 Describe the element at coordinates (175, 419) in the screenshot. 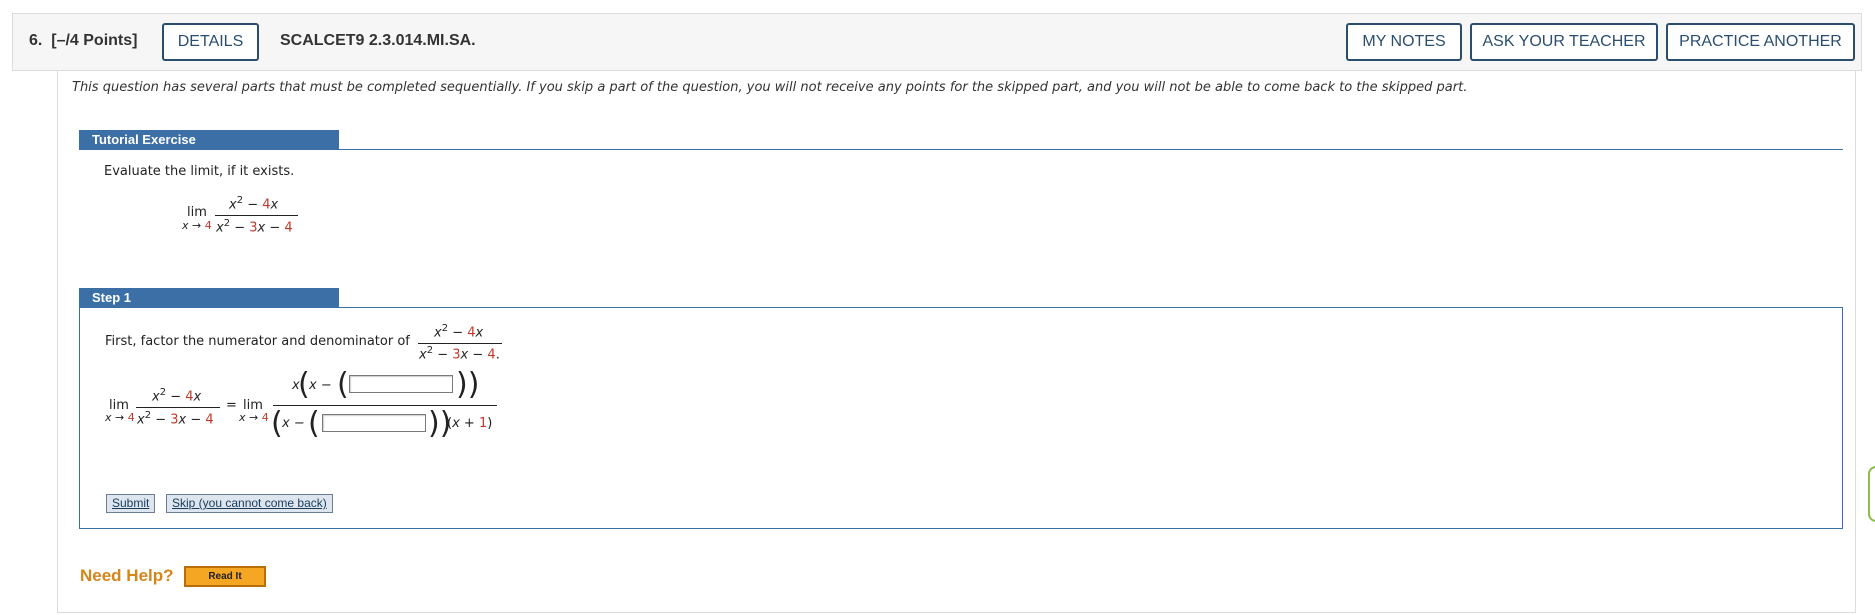

I see `eq-lhs-denominator: x2 − 3x − 4` at that location.